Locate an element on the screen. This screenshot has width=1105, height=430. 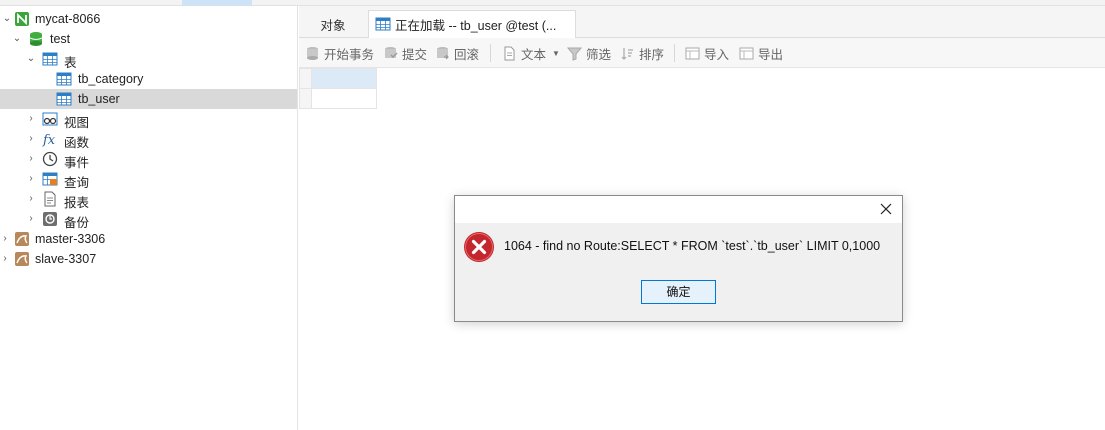
commit-button: 提交 is located at coordinates (405, 53).